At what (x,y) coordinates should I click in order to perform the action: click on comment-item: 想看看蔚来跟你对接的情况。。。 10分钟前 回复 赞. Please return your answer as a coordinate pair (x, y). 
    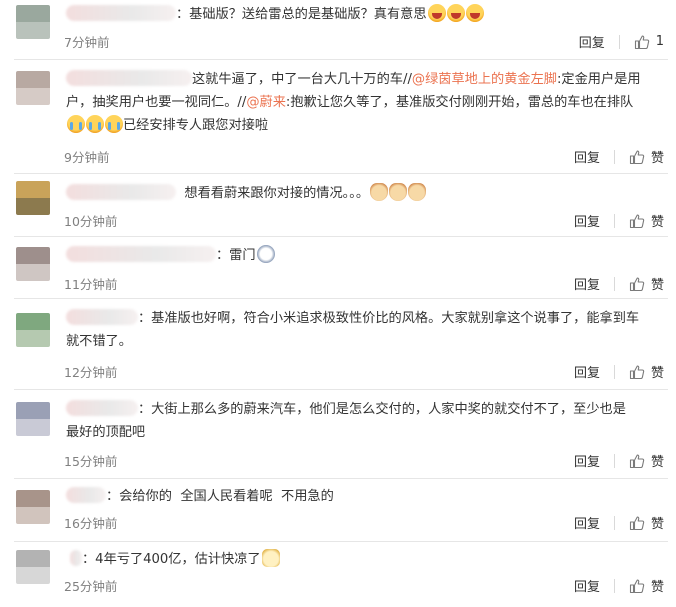
    Looking at the image, I should click on (338, 204).